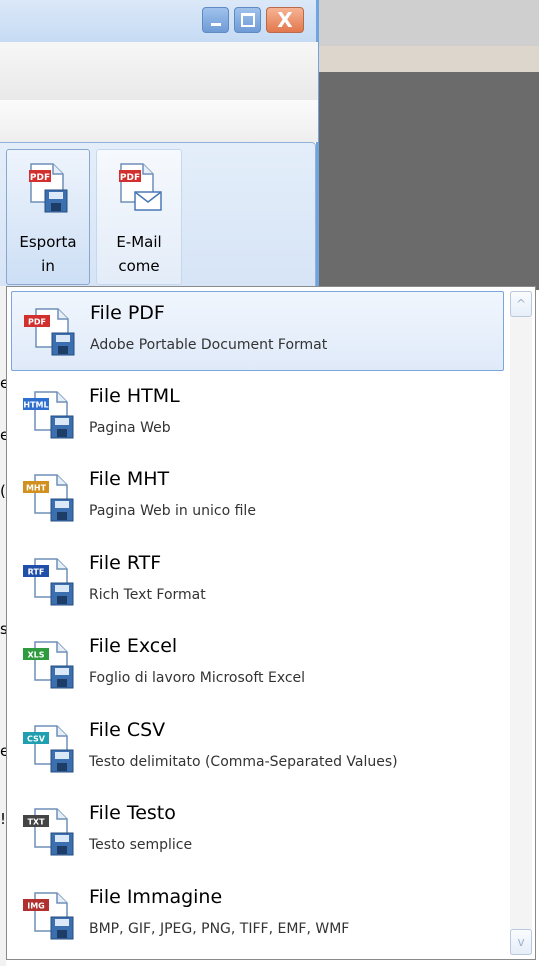  Describe the element at coordinates (209, 345) in the screenshot. I see `menu-item-description: Adobe Portable Document Format` at that location.